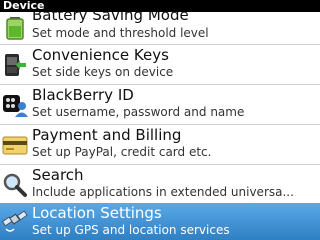 This screenshot has height=240, width=320. I want to click on search-icon, so click(15, 185).